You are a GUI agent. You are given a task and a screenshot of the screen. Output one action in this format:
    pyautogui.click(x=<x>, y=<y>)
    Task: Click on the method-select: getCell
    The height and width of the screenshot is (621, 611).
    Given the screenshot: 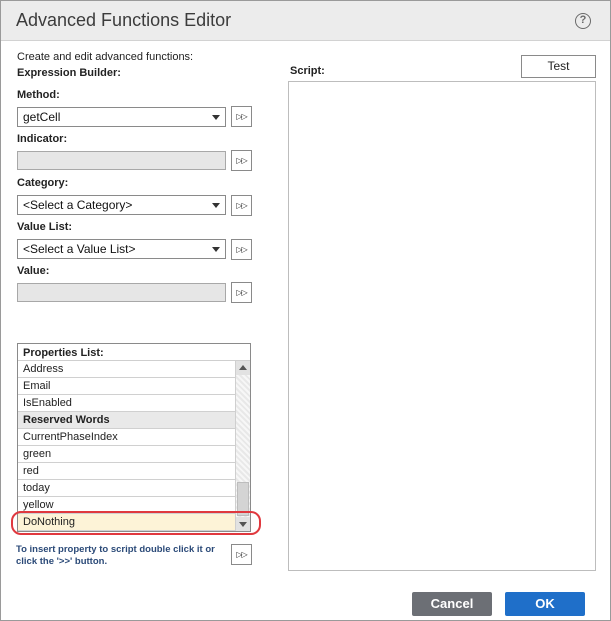 What is the action you would take?
    pyautogui.click(x=121, y=117)
    